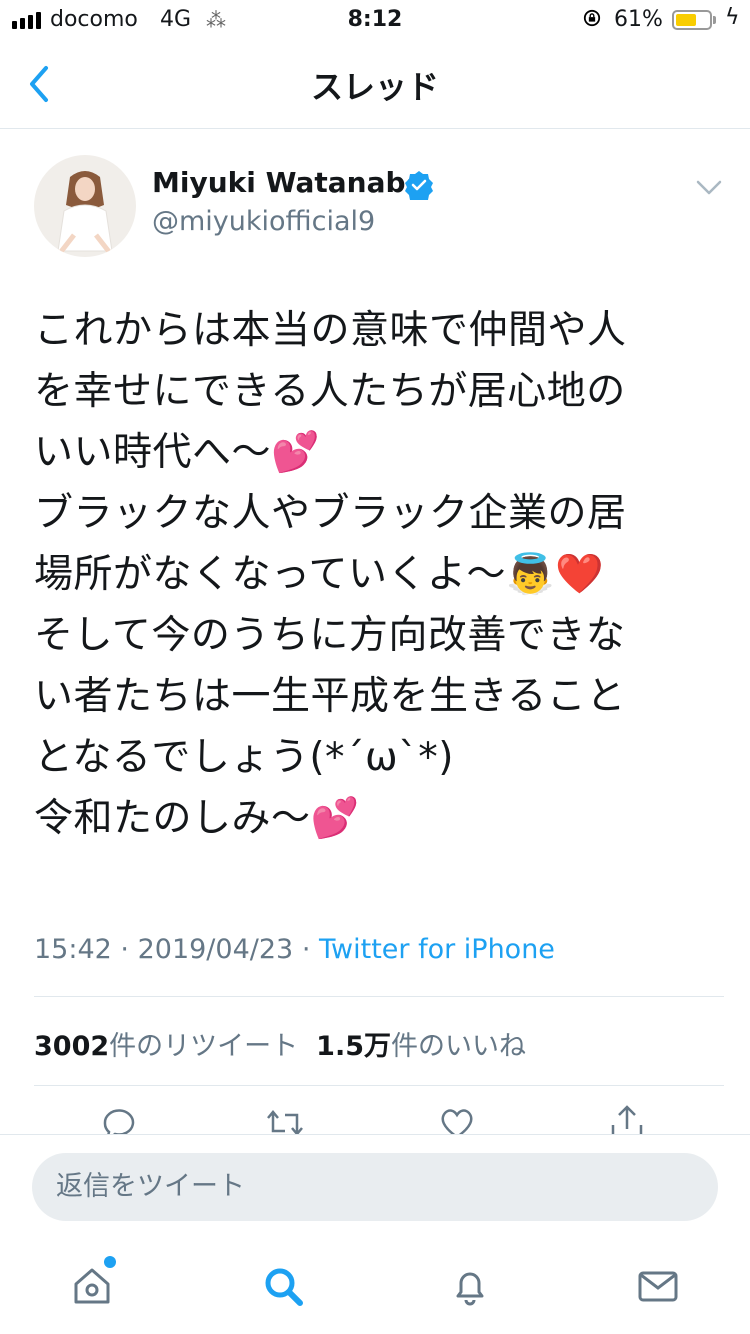 This screenshot has width=750, height=1334. I want to click on verified-badge-icon, so click(419, 185).